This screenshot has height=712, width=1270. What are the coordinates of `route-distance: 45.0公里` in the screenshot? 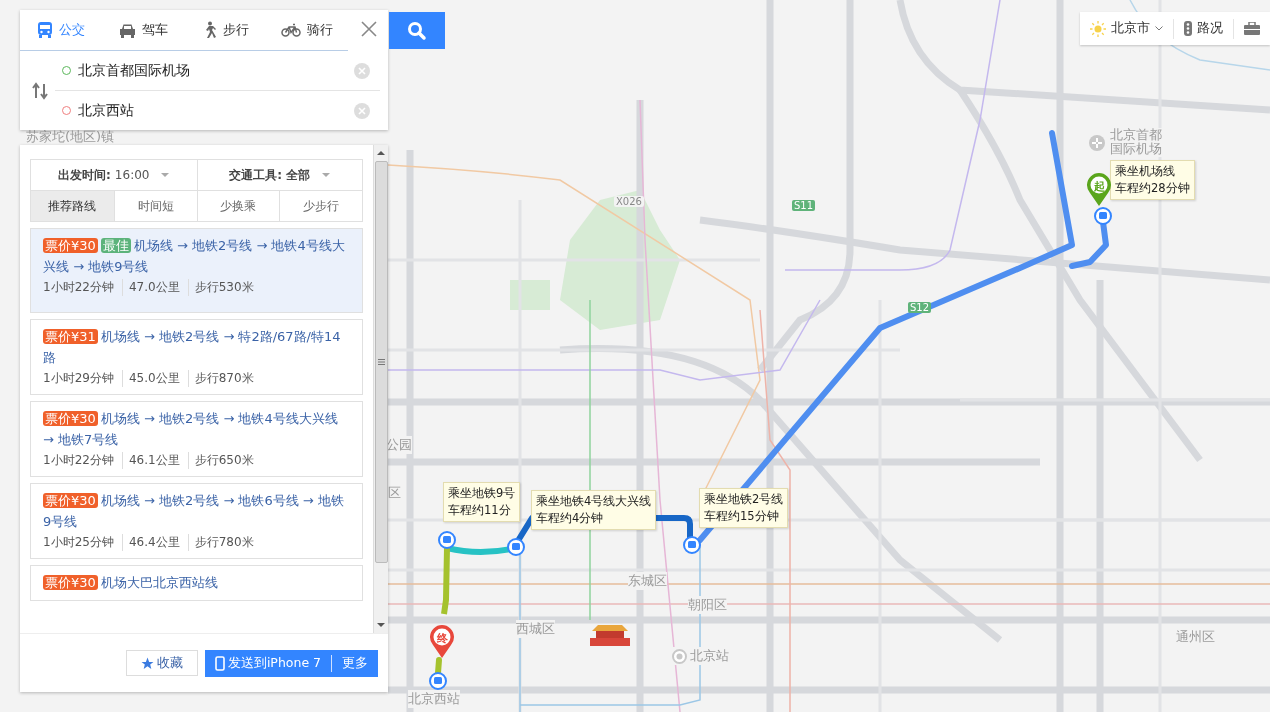 It's located at (150, 378).